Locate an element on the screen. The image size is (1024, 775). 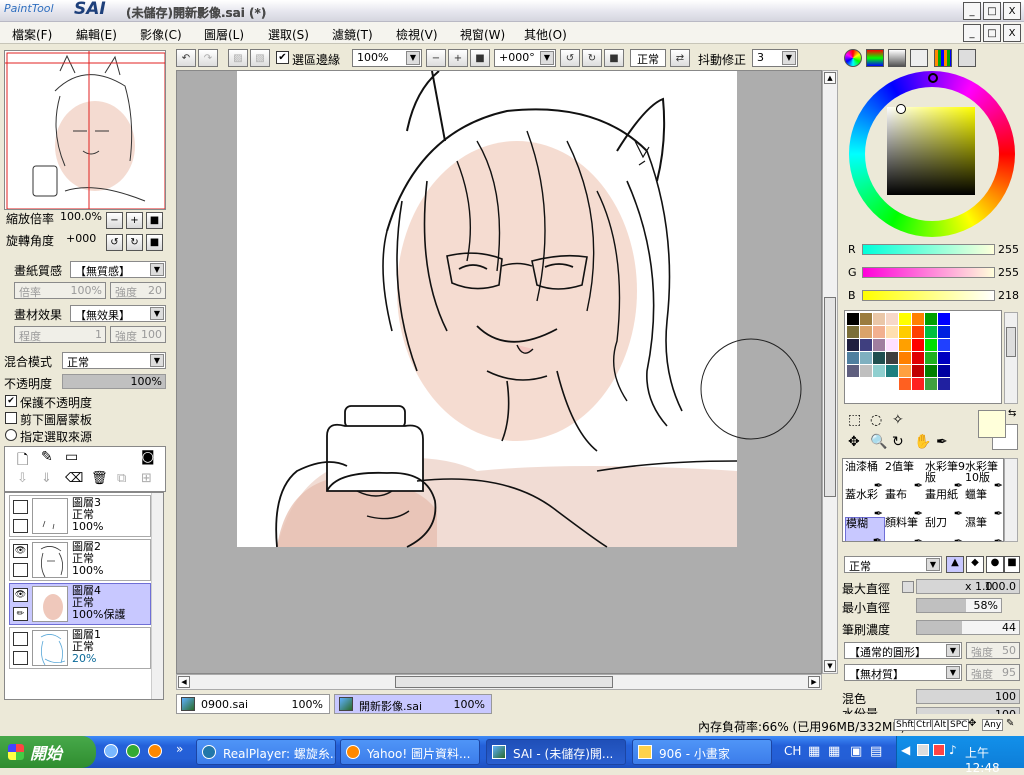
horizontal-scrollbar: ◀ ▶ is located at coordinates (499, 682).